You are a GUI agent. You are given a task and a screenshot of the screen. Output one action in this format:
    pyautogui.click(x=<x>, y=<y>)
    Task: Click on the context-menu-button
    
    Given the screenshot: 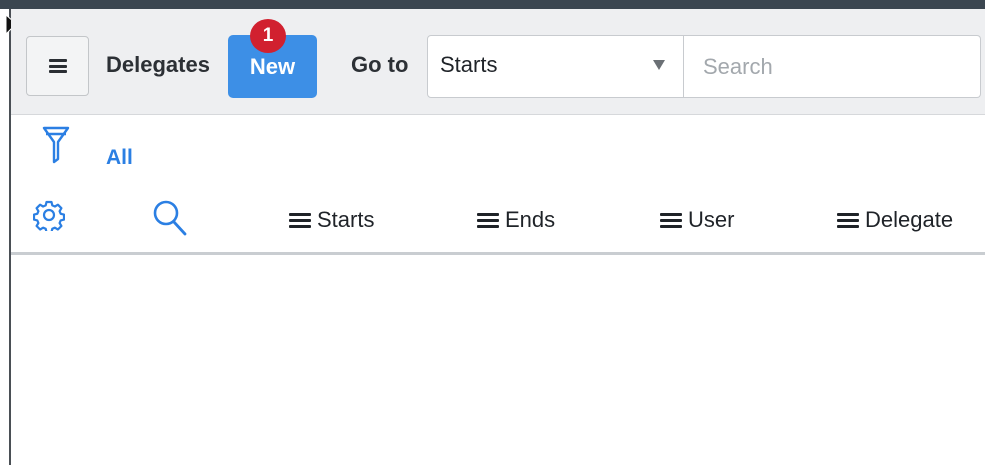 What is the action you would take?
    pyautogui.click(x=57, y=66)
    